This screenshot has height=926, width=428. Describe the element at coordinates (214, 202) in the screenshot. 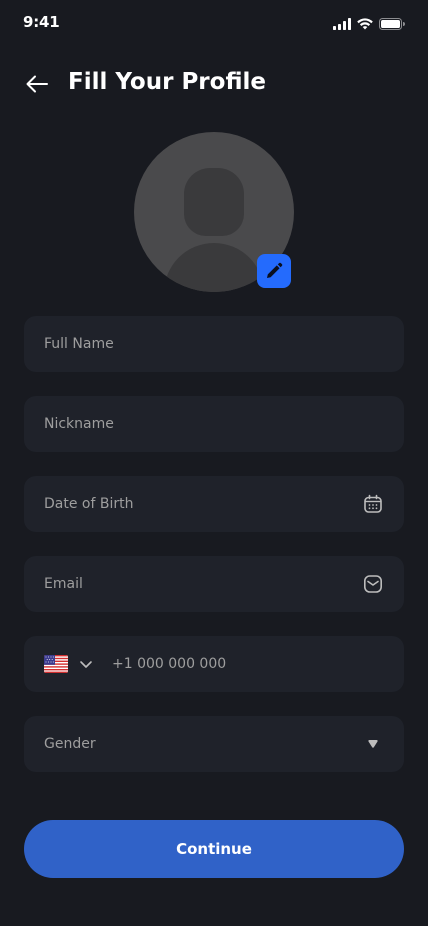

I see `avatar-placeholder-head` at that location.